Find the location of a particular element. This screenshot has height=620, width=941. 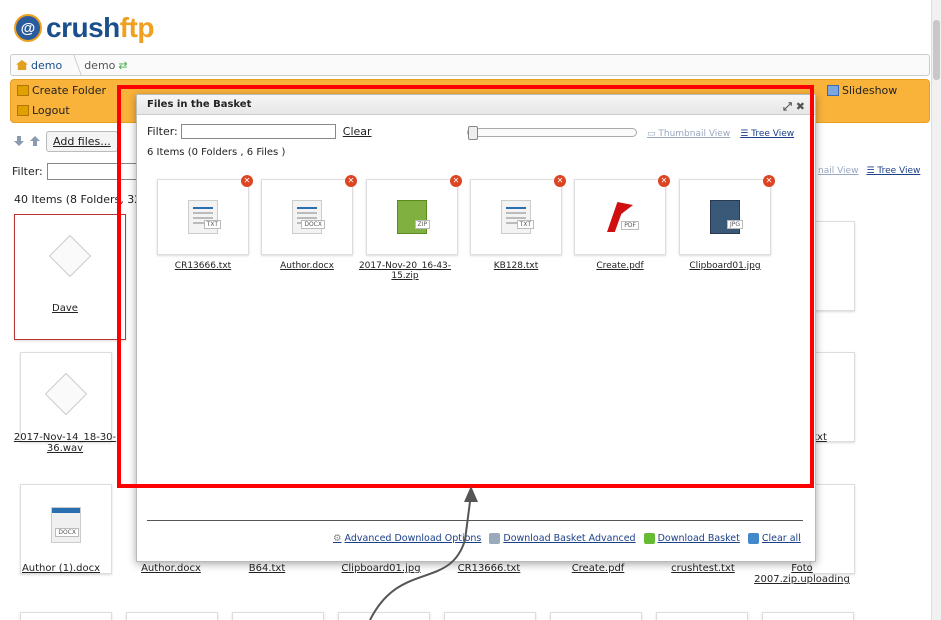

basket-file-tile: PDF ✕ is located at coordinates (622, 215).